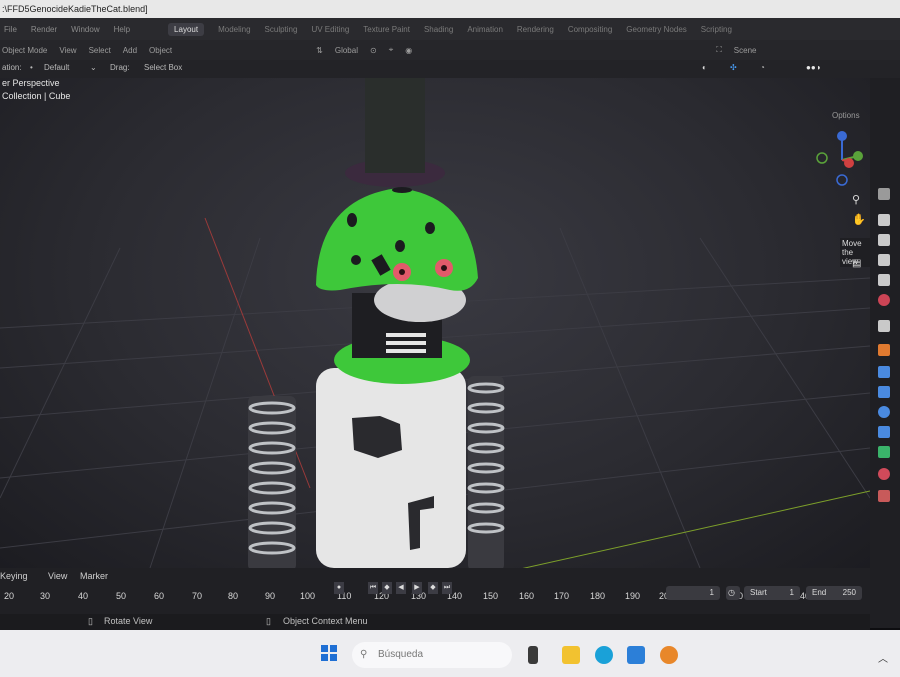 Image resolution: width=900 pixels, height=677 pixels. What do you see at coordinates (94, 576) in the screenshot?
I see `marker-menu: Marker` at bounding box center [94, 576].